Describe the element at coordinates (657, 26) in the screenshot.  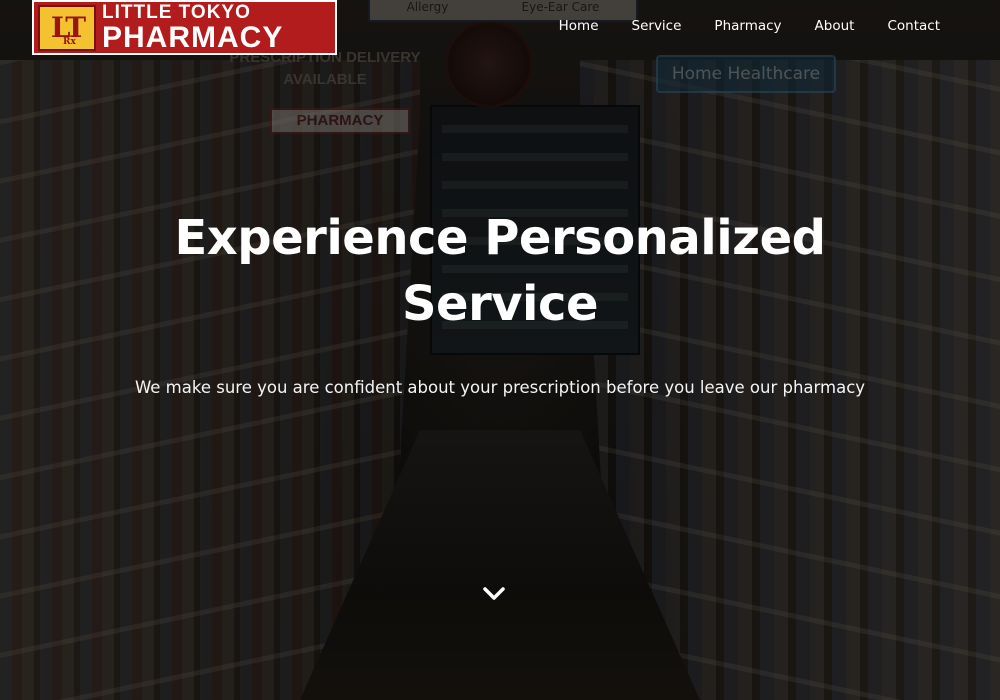
I see `nav-service: Service` at that location.